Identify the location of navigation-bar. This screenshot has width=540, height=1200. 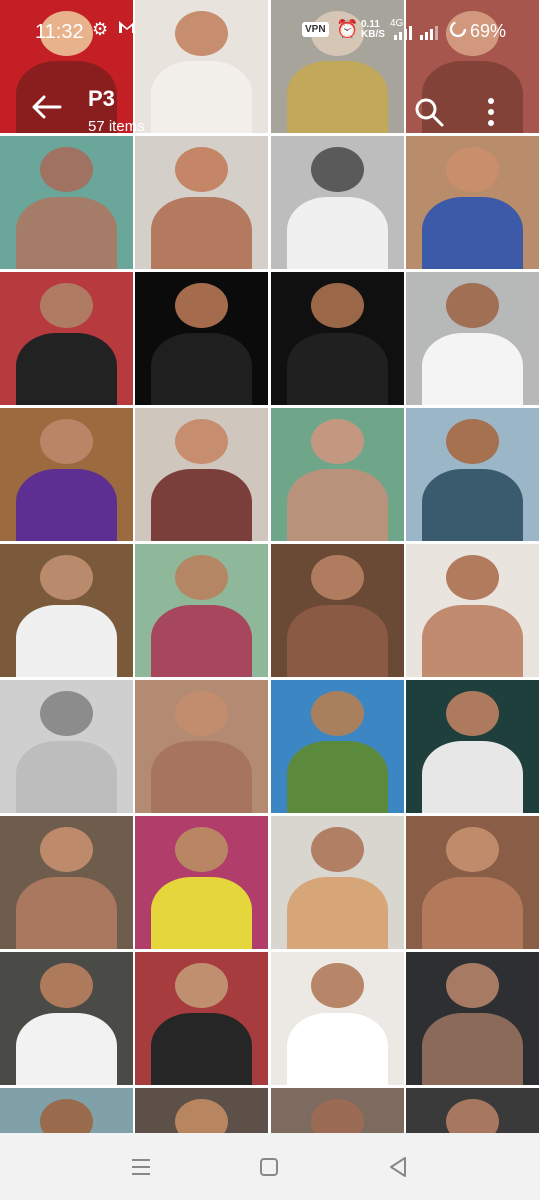
(270, 1166).